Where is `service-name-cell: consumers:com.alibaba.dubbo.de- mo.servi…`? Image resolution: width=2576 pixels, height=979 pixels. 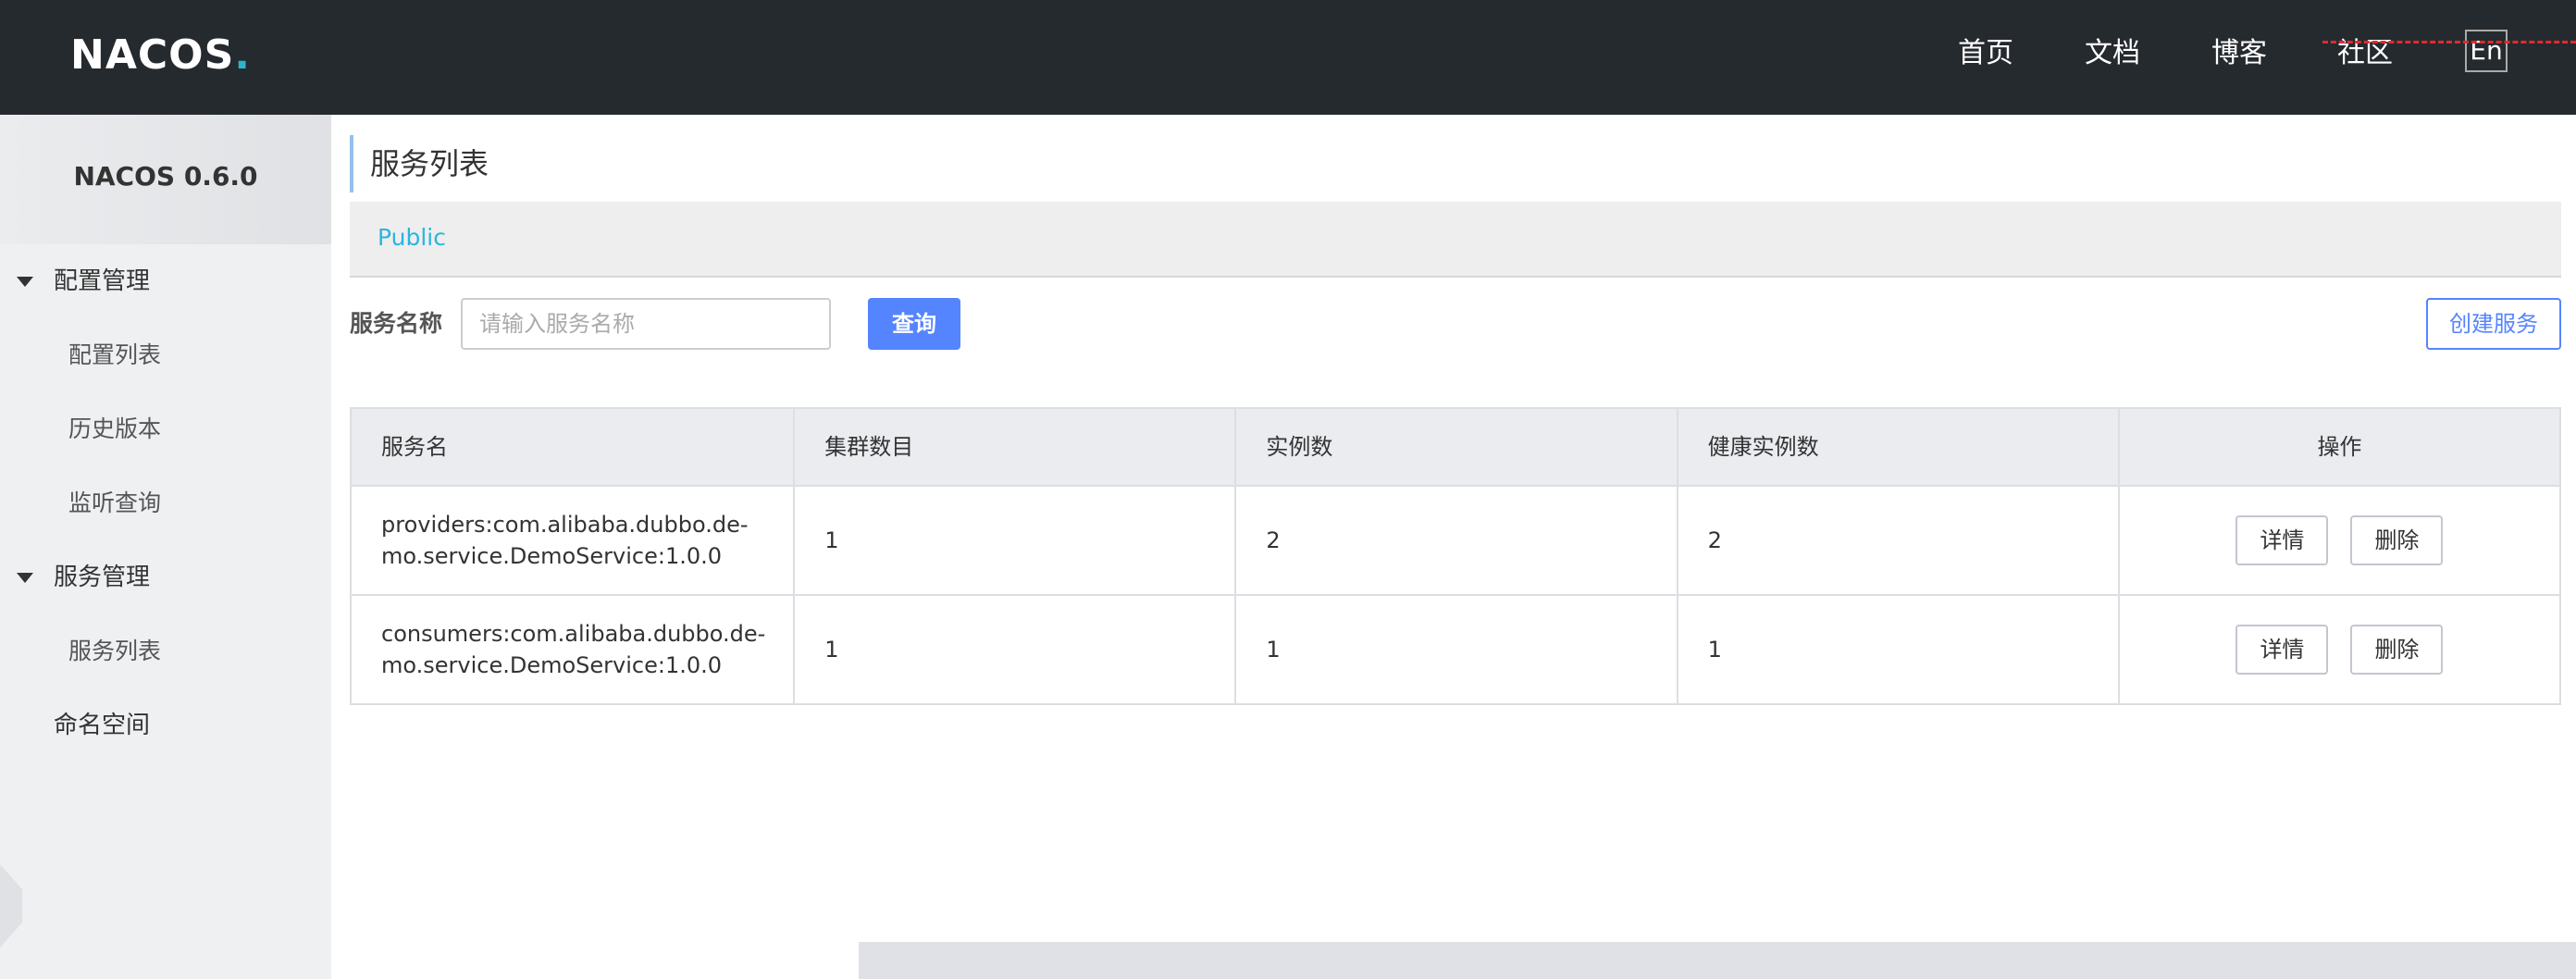 service-name-cell: consumers:com.alibaba.dubbo.de- mo.servi… is located at coordinates (572, 649).